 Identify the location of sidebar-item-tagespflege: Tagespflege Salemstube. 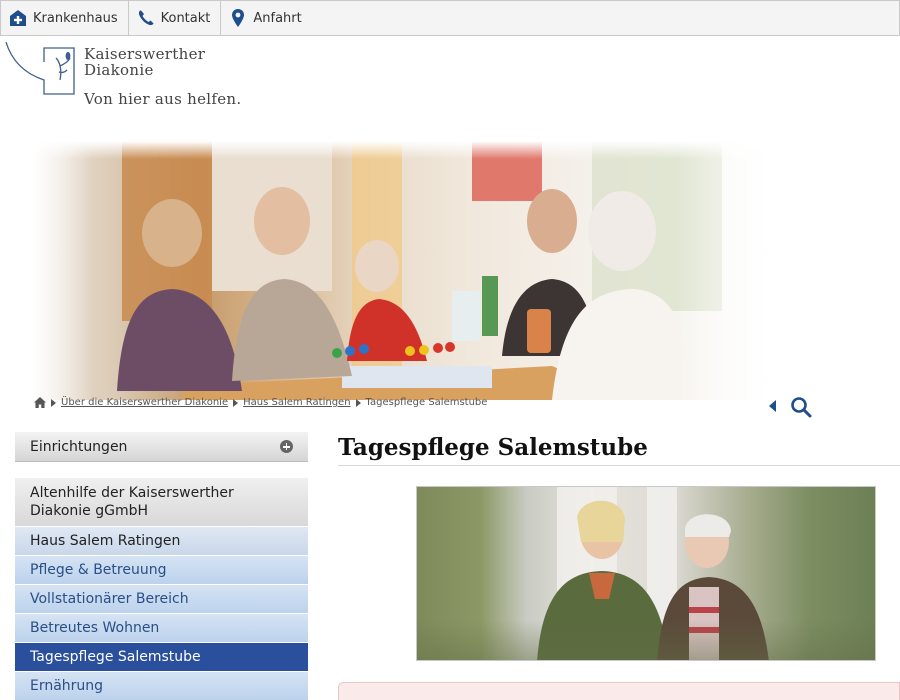
(161, 657).